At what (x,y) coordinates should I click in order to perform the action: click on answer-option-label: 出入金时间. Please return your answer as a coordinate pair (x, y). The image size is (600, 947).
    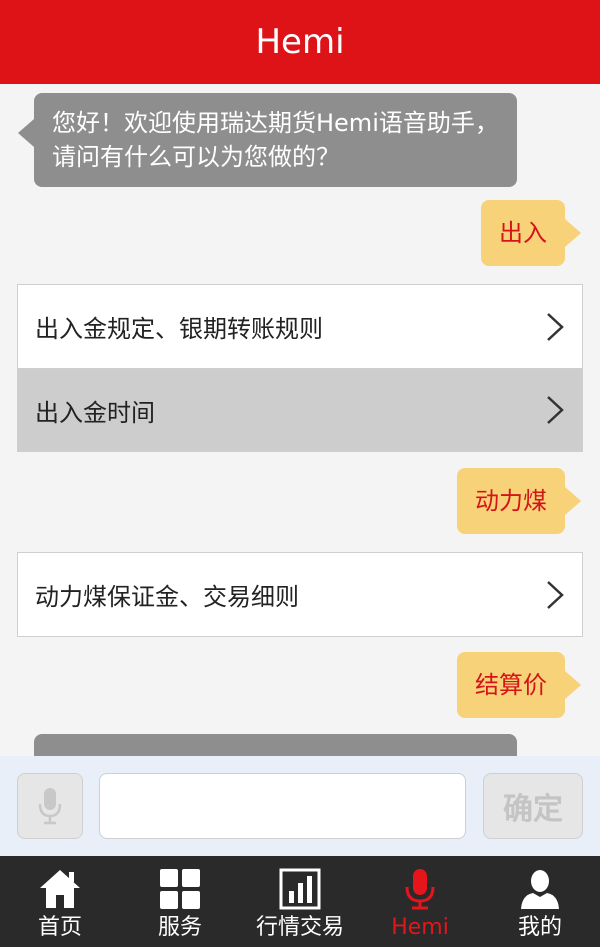
    Looking at the image, I should click on (95, 412).